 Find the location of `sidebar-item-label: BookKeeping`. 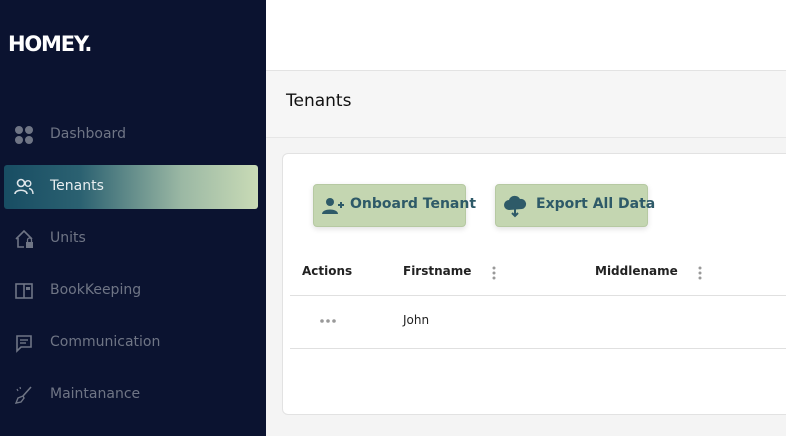

sidebar-item-label: BookKeeping is located at coordinates (96, 290).